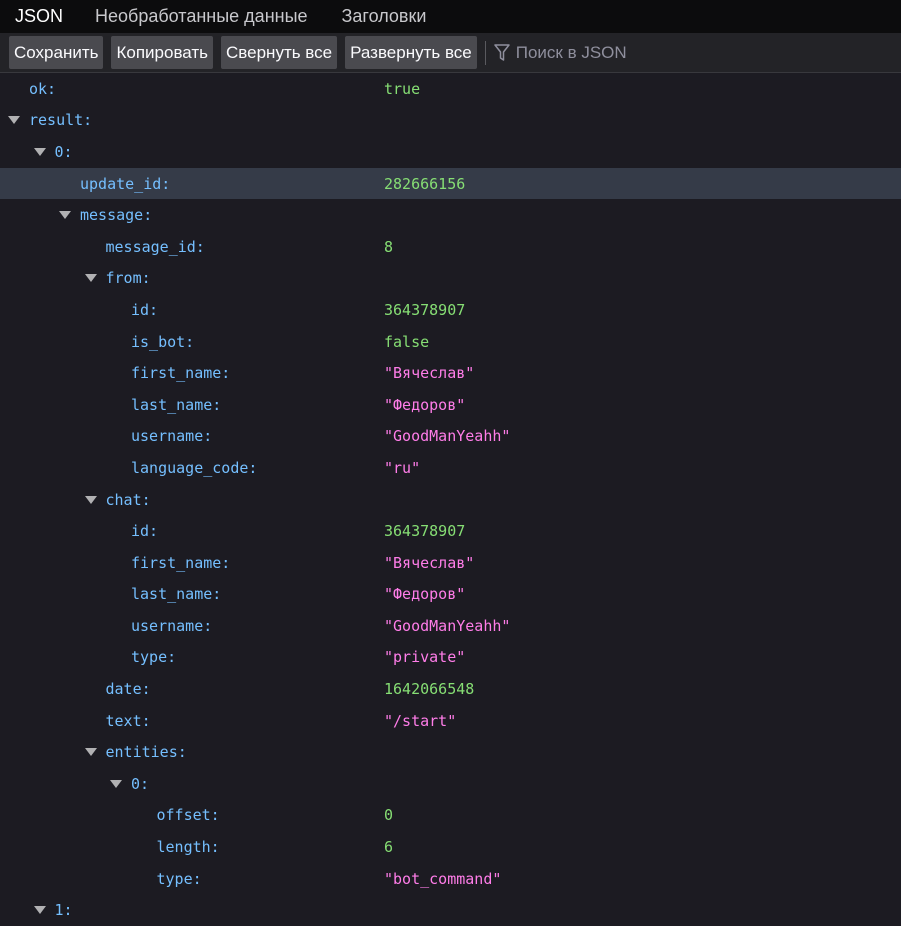 The width and height of the screenshot is (901, 926). What do you see at coordinates (56, 52) in the screenshot?
I see `save-button: Сохранить` at bounding box center [56, 52].